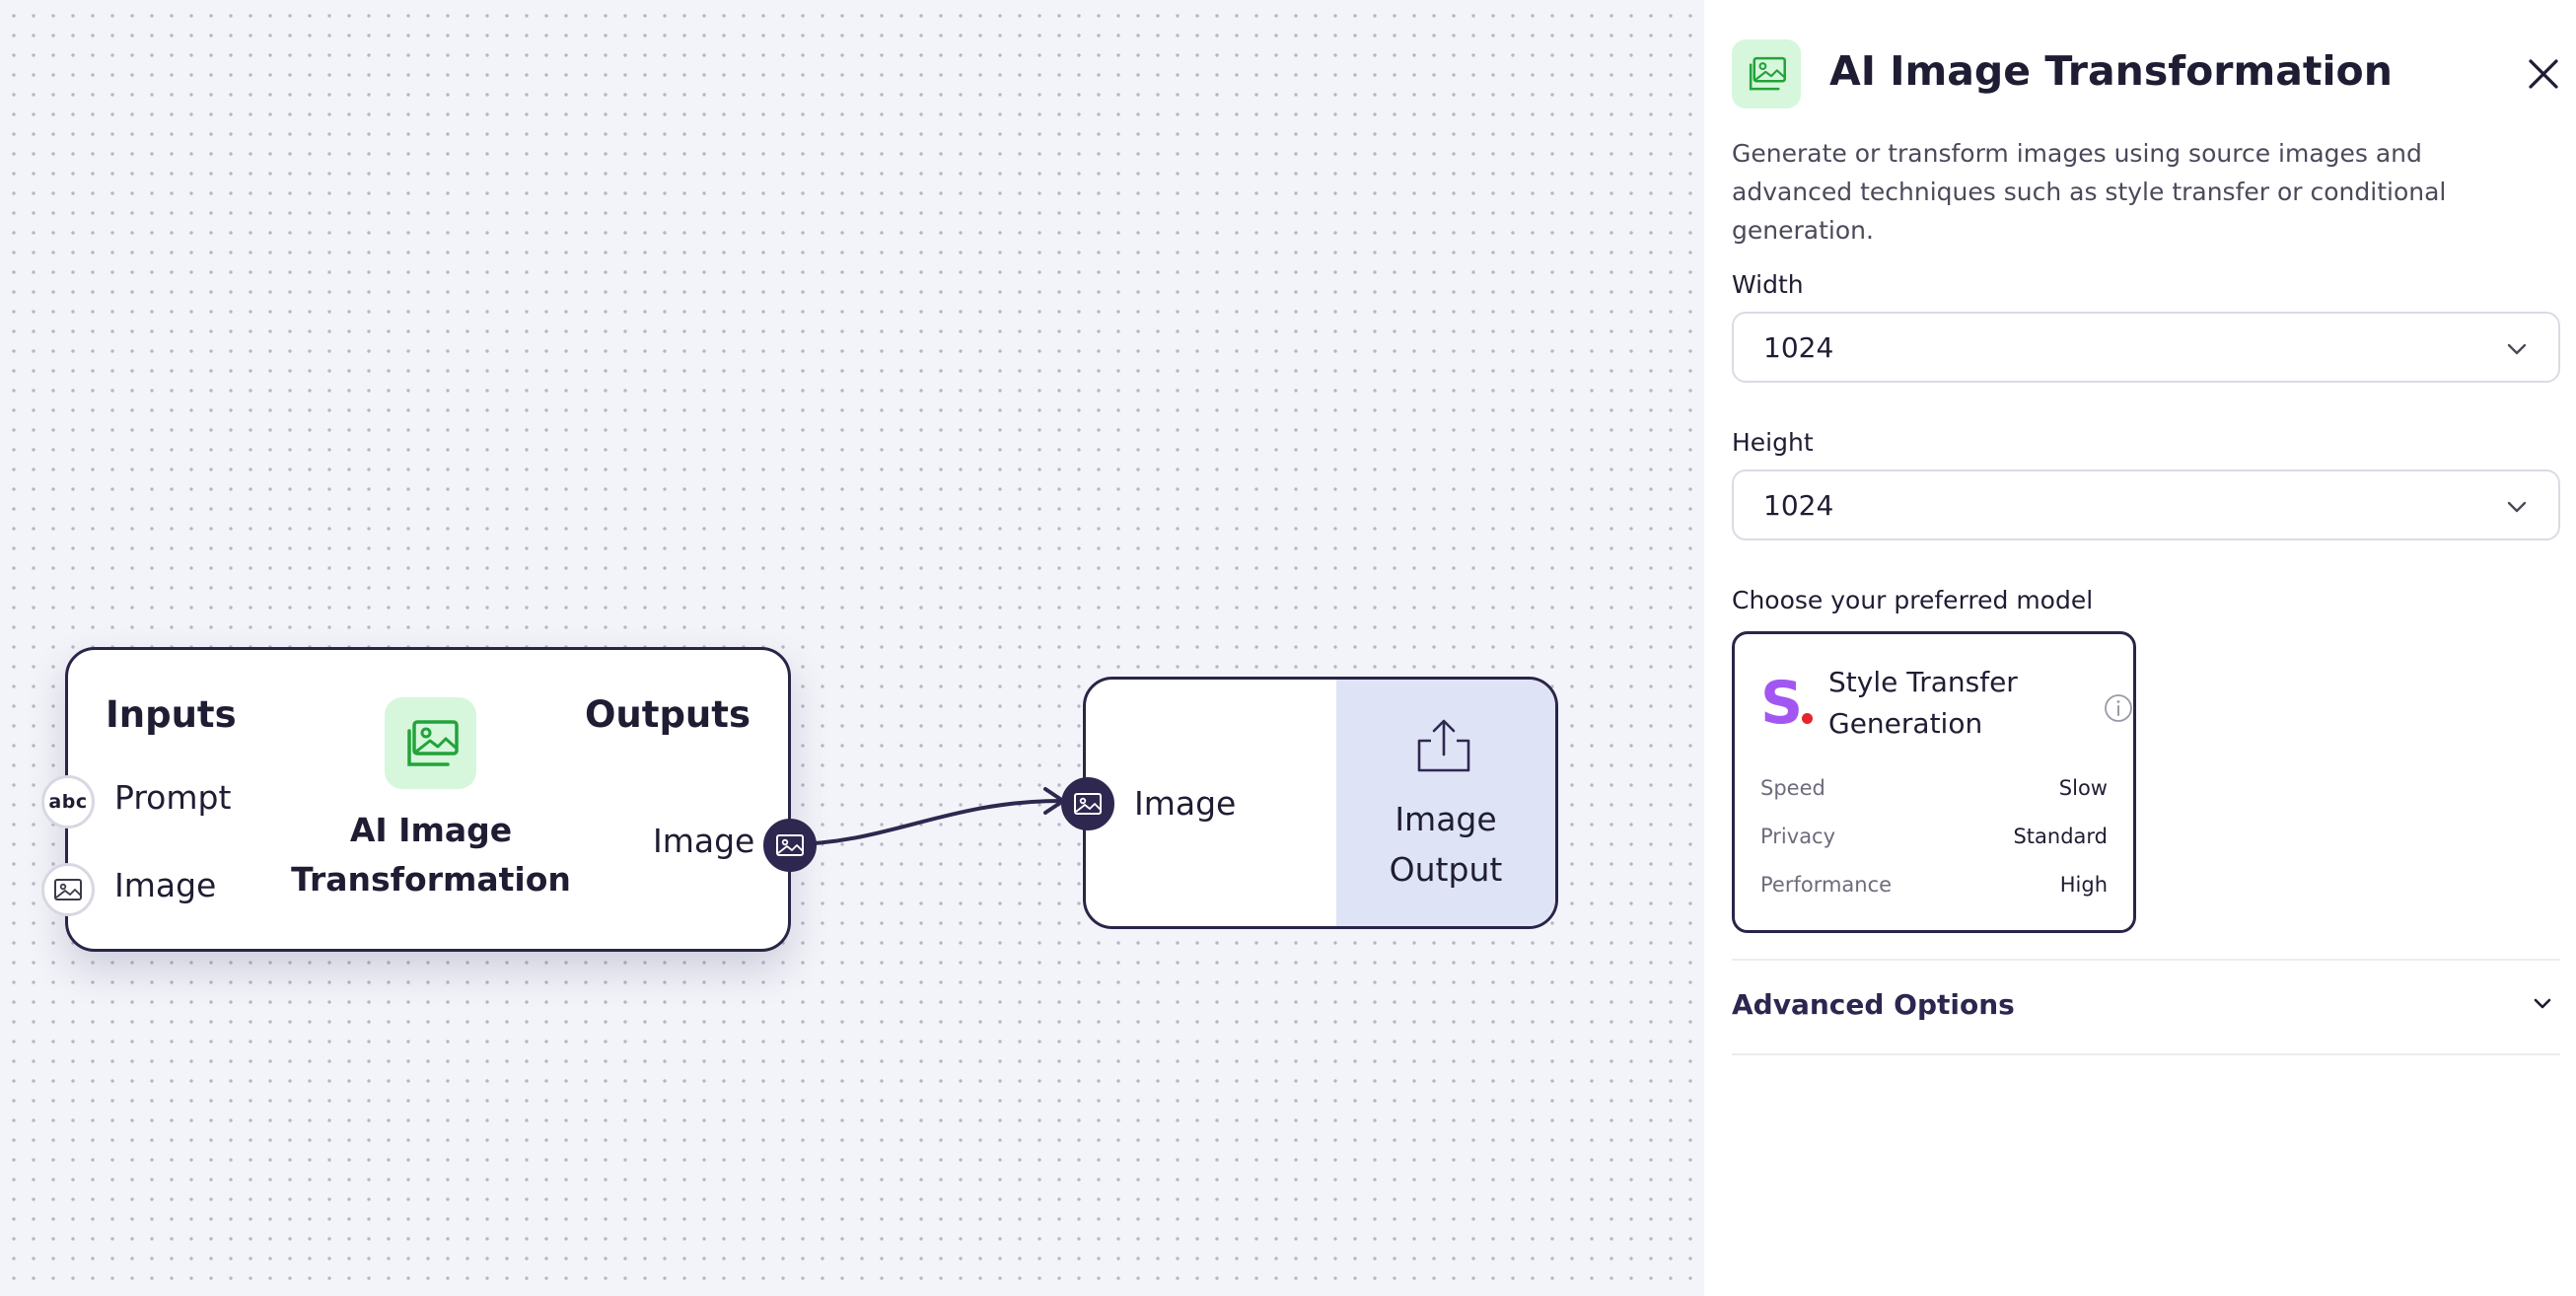 The height and width of the screenshot is (1296, 2576). What do you see at coordinates (2060, 836) in the screenshot?
I see `spec-value: Standard` at bounding box center [2060, 836].